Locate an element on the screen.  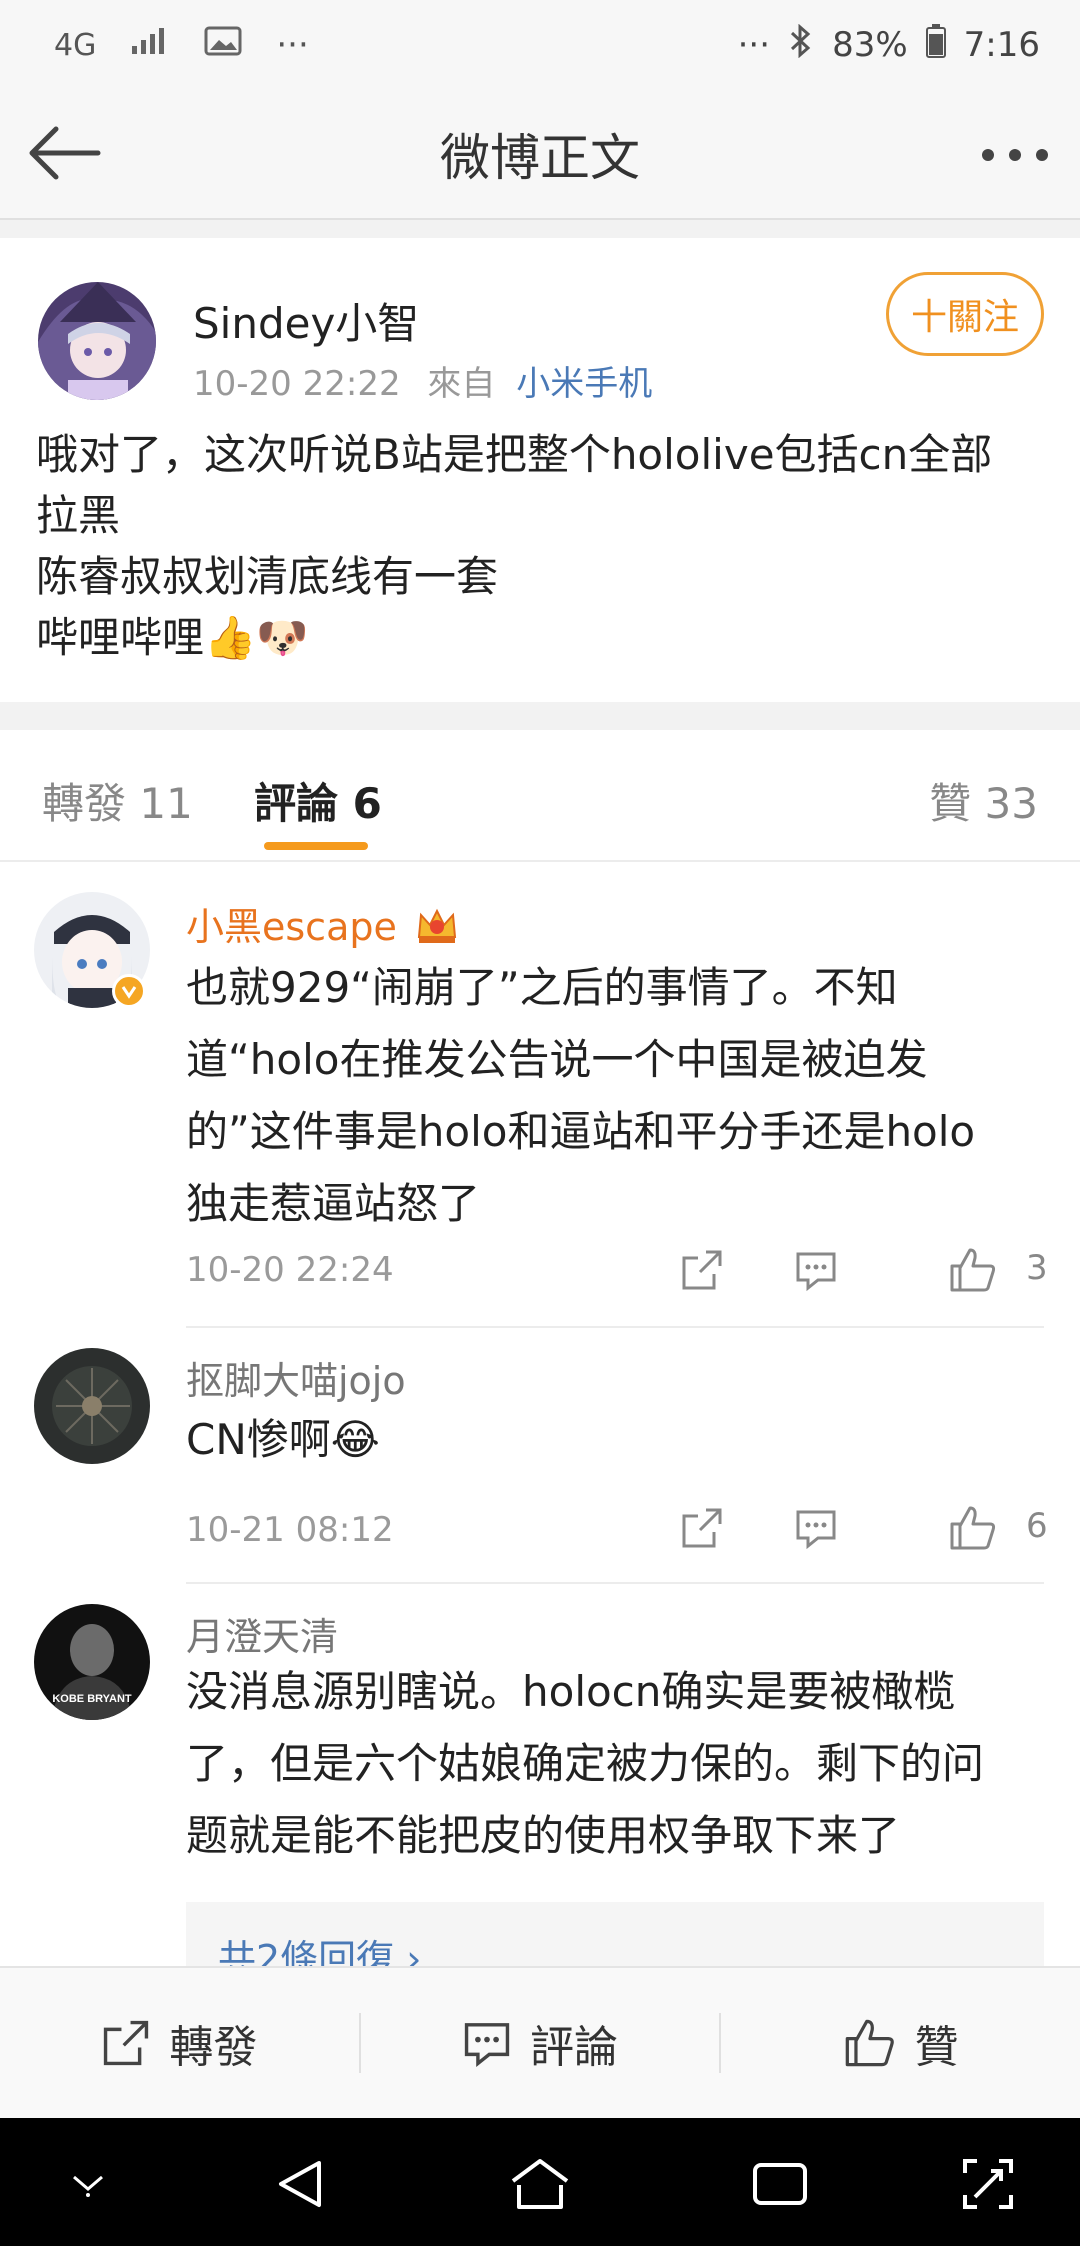
triangle-back-icon is located at coordinates (300, 2184).